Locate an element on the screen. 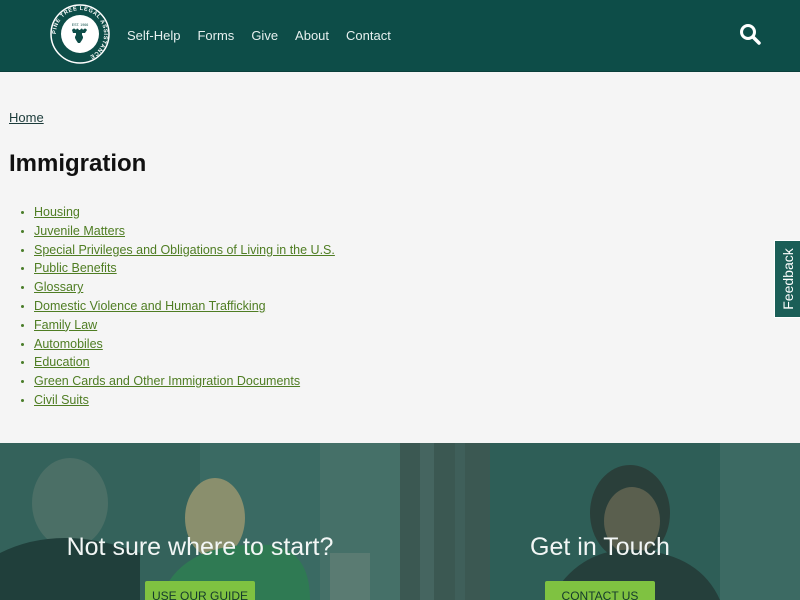 The image size is (800, 600). feedback-tab: Feedback is located at coordinates (787, 279).